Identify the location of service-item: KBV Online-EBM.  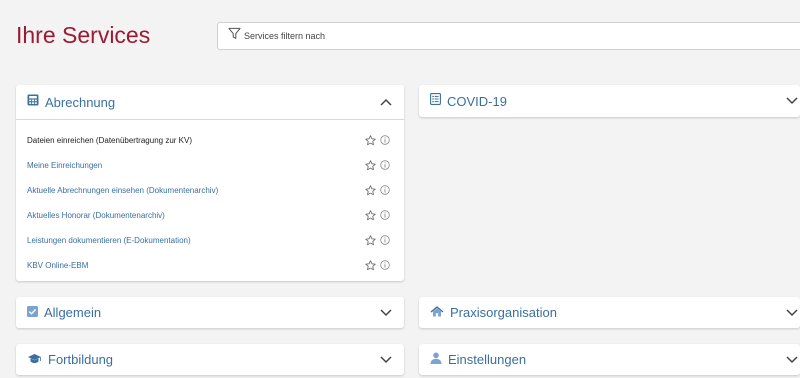
(210, 265).